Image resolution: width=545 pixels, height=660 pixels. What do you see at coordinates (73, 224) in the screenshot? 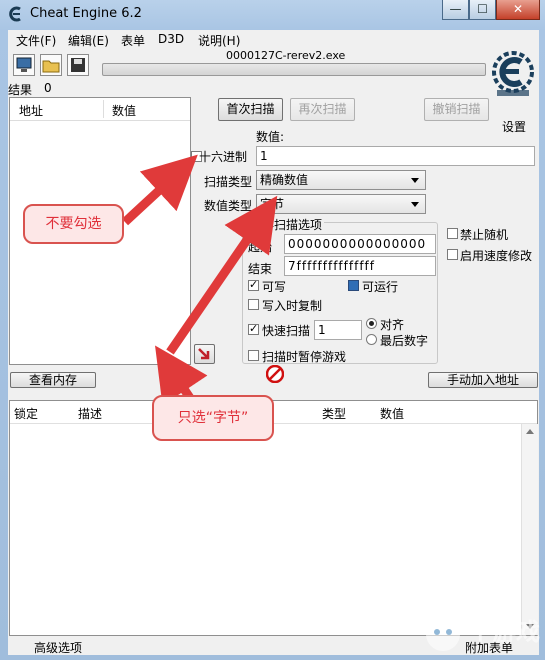
I see `callout-dont-check: 不要勾选` at bounding box center [73, 224].